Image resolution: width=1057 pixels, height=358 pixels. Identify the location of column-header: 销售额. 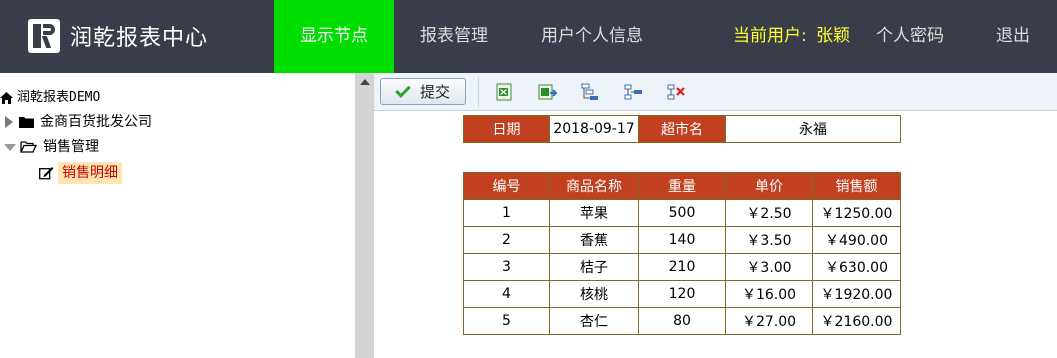
(856, 186).